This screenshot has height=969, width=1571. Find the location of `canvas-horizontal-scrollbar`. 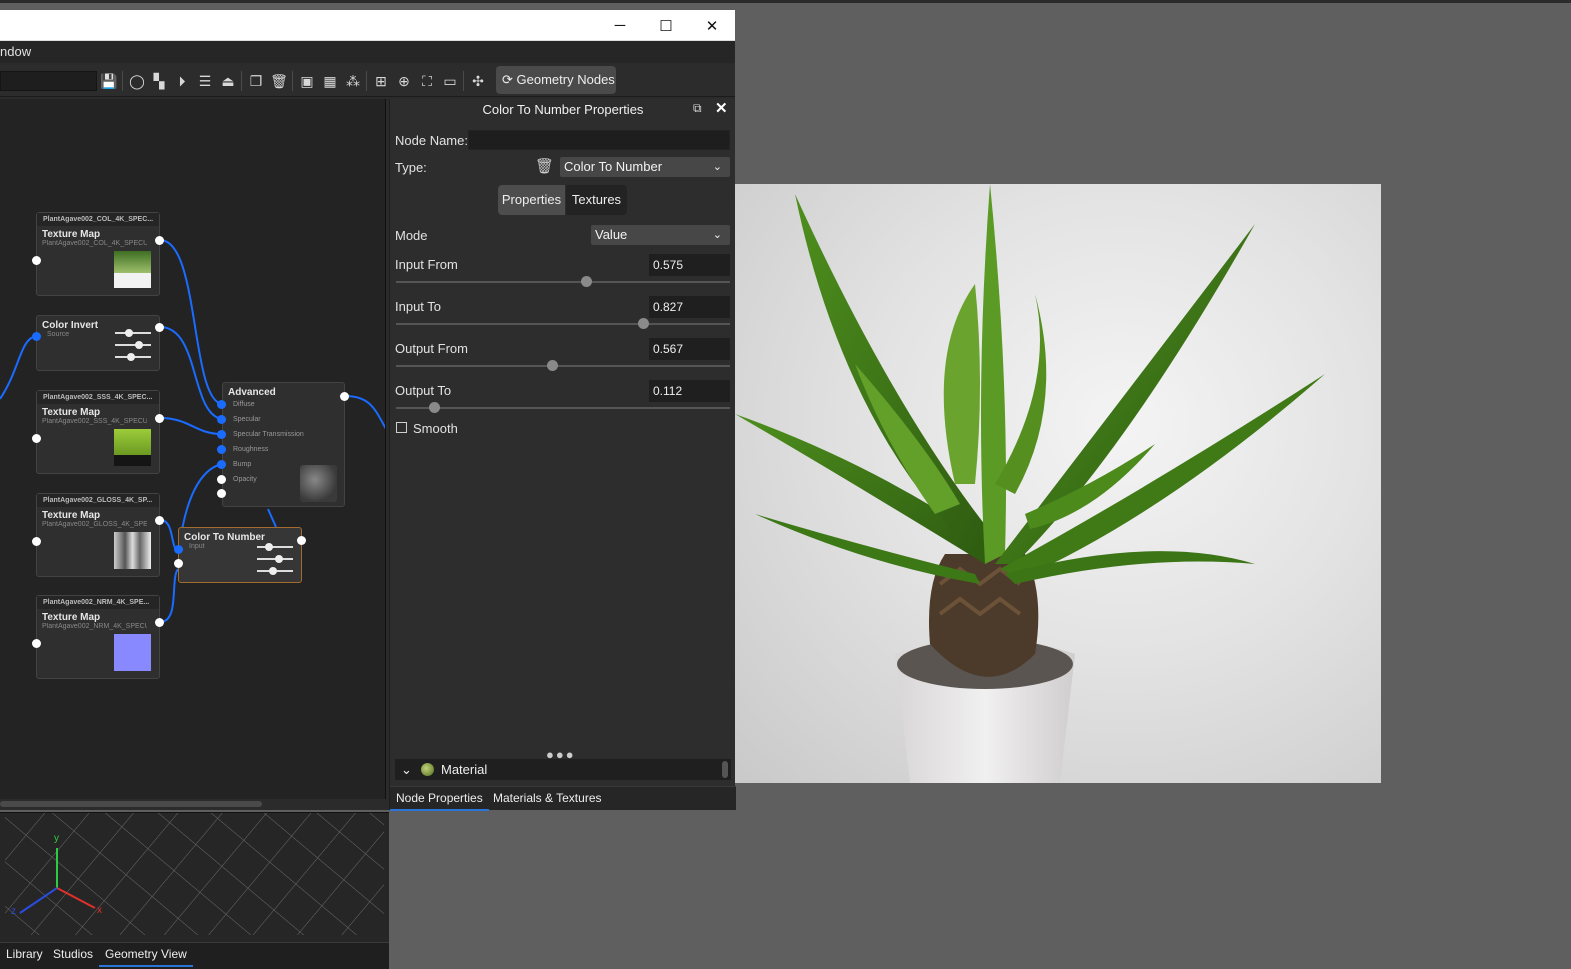

canvas-horizontal-scrollbar is located at coordinates (131, 804).